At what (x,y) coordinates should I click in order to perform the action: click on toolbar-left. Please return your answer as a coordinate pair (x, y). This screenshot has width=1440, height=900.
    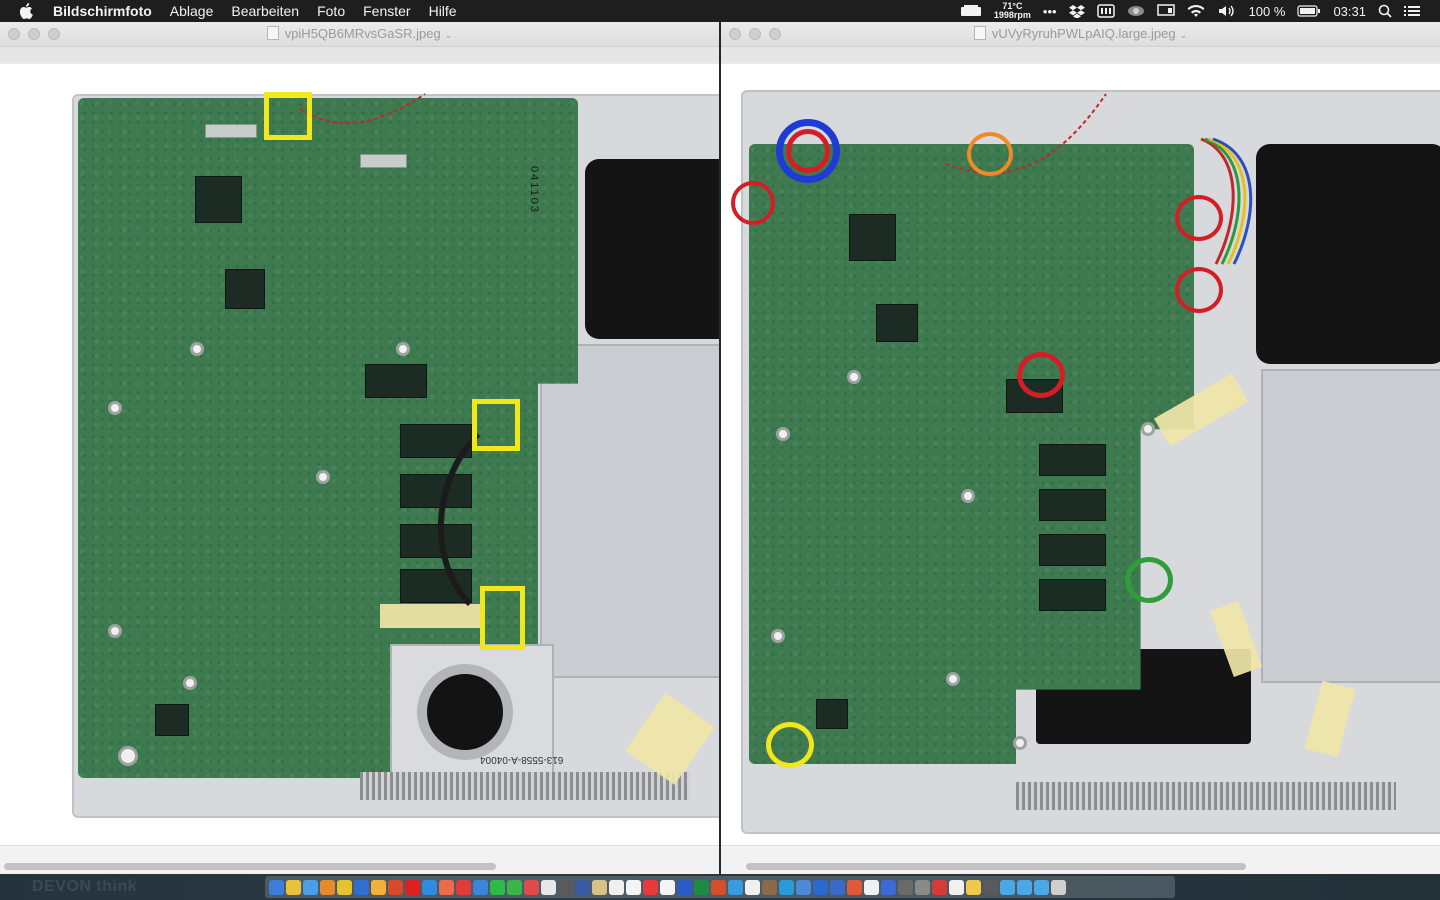
    Looking at the image, I should click on (359, 55).